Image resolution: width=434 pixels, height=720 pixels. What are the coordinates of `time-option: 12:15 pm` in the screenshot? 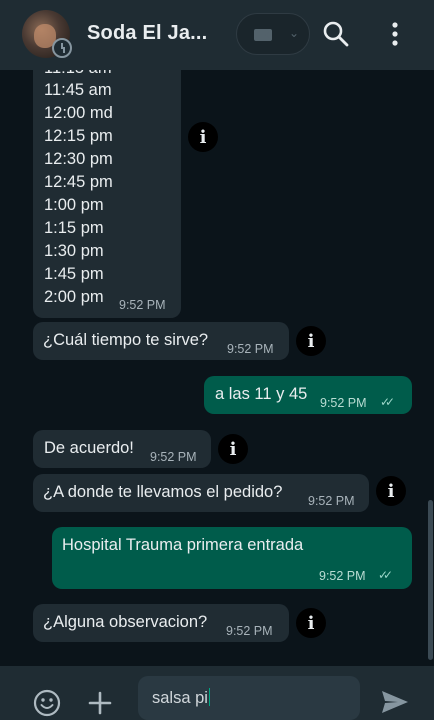 It's located at (78, 136).